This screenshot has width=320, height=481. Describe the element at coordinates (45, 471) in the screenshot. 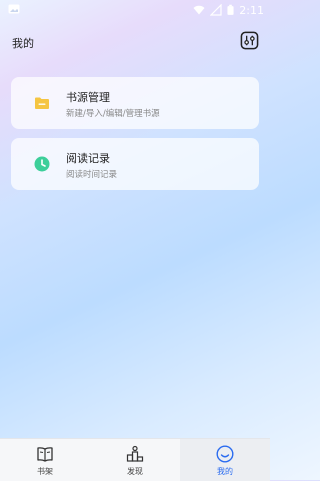

I see `tab-label: 书架` at that location.